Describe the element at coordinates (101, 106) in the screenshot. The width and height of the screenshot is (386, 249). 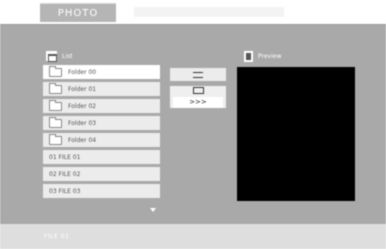
I see `list-item: Folder 02` at that location.